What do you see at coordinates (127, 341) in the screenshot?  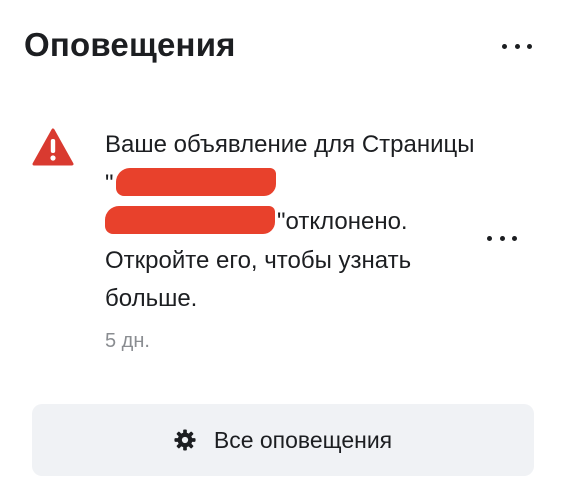 I see `notification-timestamp: 5 дн.` at bounding box center [127, 341].